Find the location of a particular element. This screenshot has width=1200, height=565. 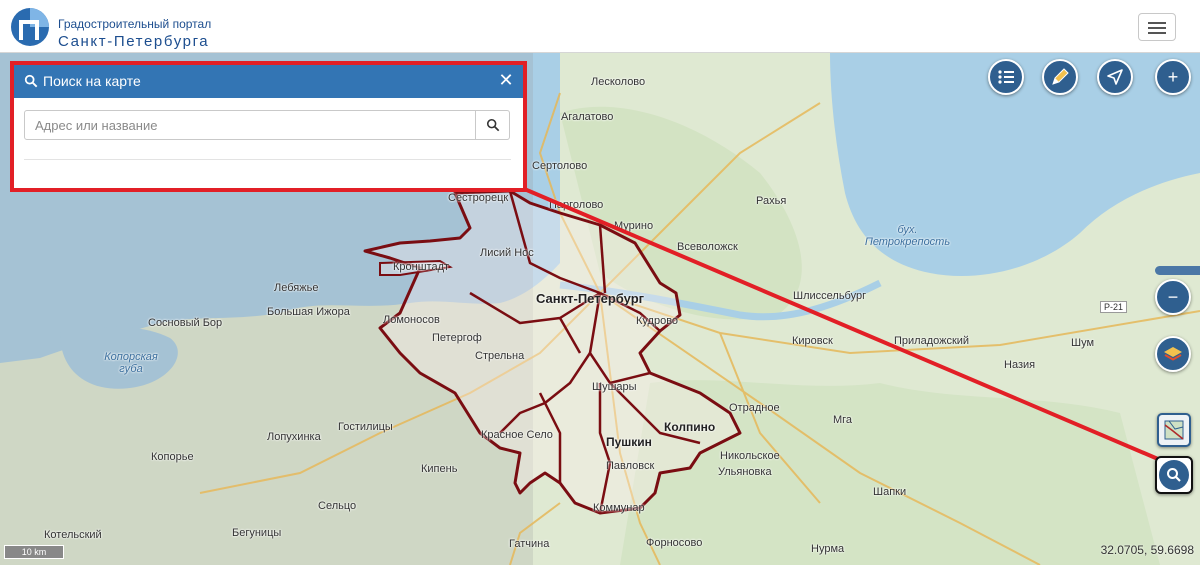

place-label: Кронштадт is located at coordinates (421, 267).